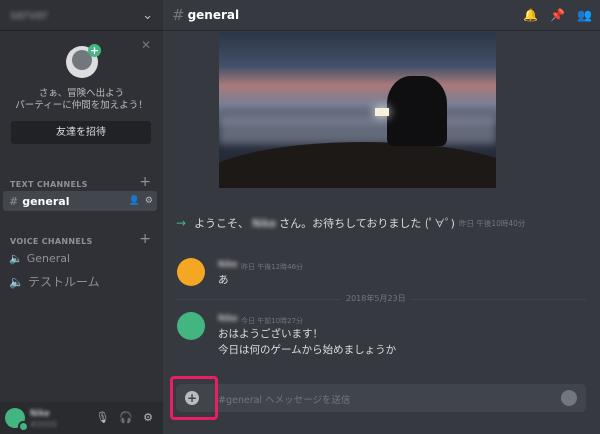 The height and width of the screenshot is (434, 600). What do you see at coordinates (40, 414) in the screenshot?
I see `user-name: Nike` at bounding box center [40, 414].